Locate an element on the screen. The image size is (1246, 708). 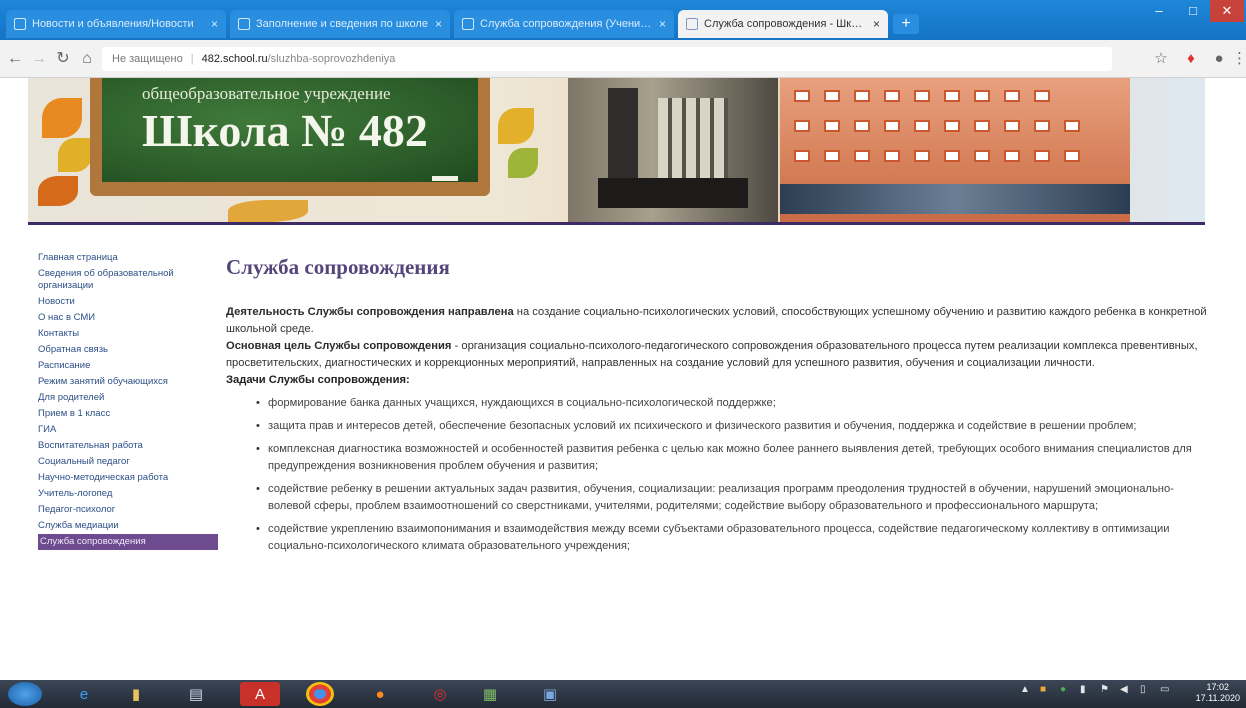
tray-app-icon: ■ is located at coordinates (1043, 689).